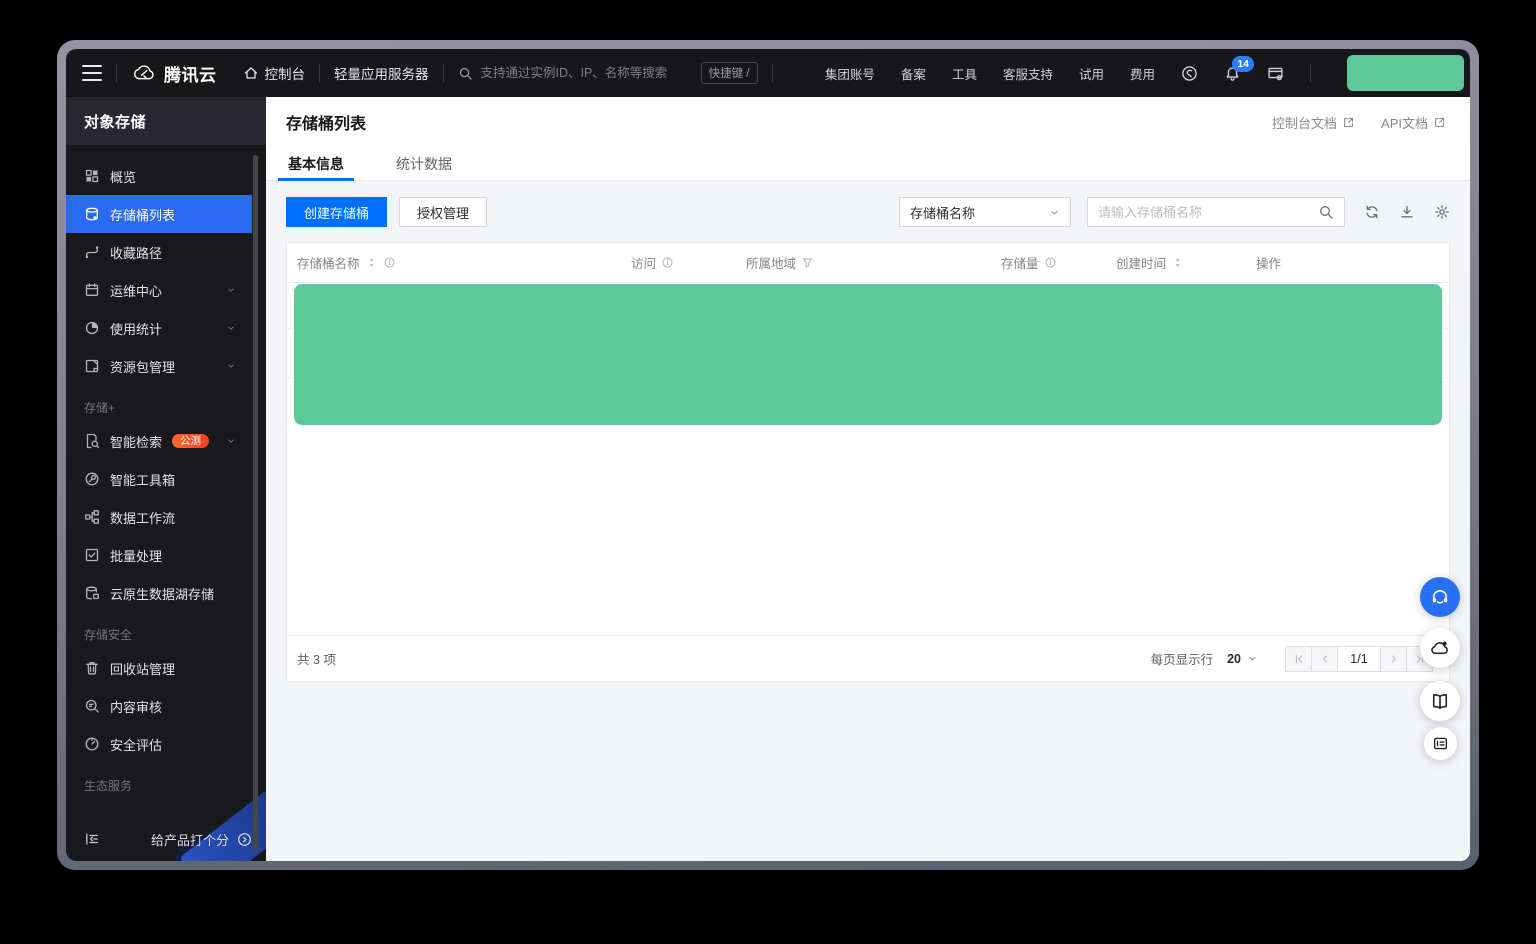 This screenshot has width=1536, height=944. I want to click on sidebar-item-label: 使用统计, so click(136, 329).